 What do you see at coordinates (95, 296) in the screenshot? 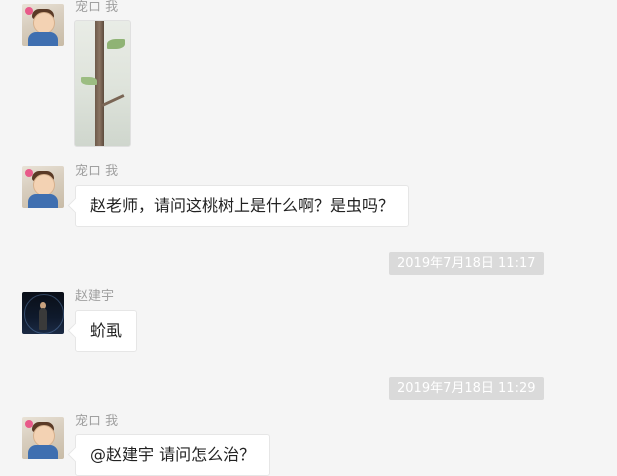
I see `sender-name: 赵建宇` at bounding box center [95, 296].